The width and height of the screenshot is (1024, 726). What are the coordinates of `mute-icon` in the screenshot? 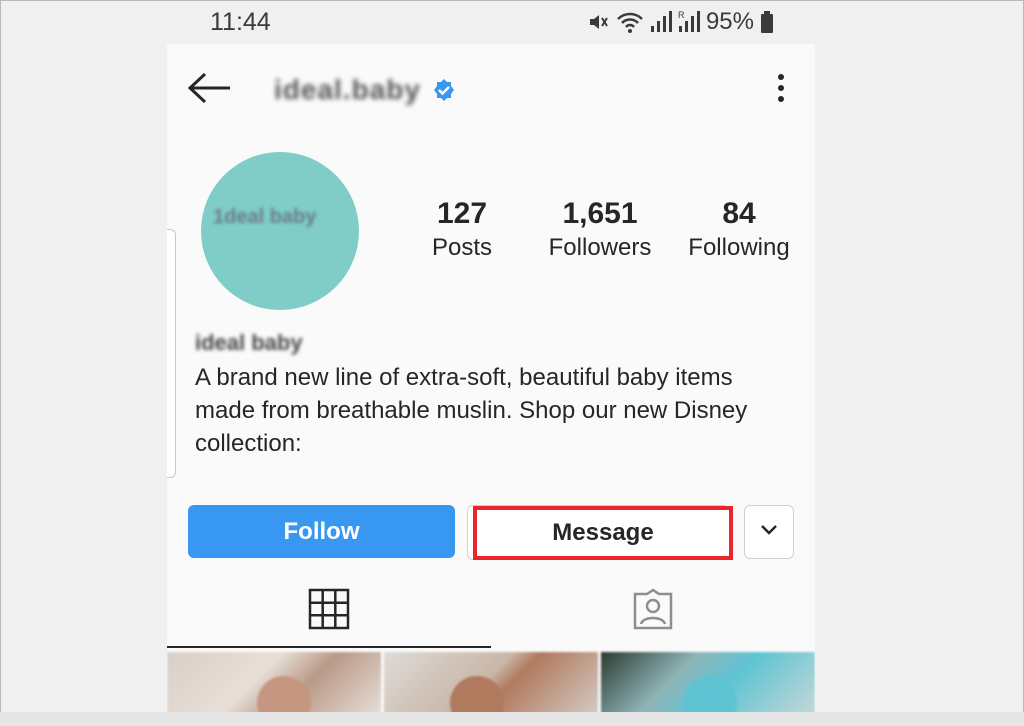 It's located at (598, 22).